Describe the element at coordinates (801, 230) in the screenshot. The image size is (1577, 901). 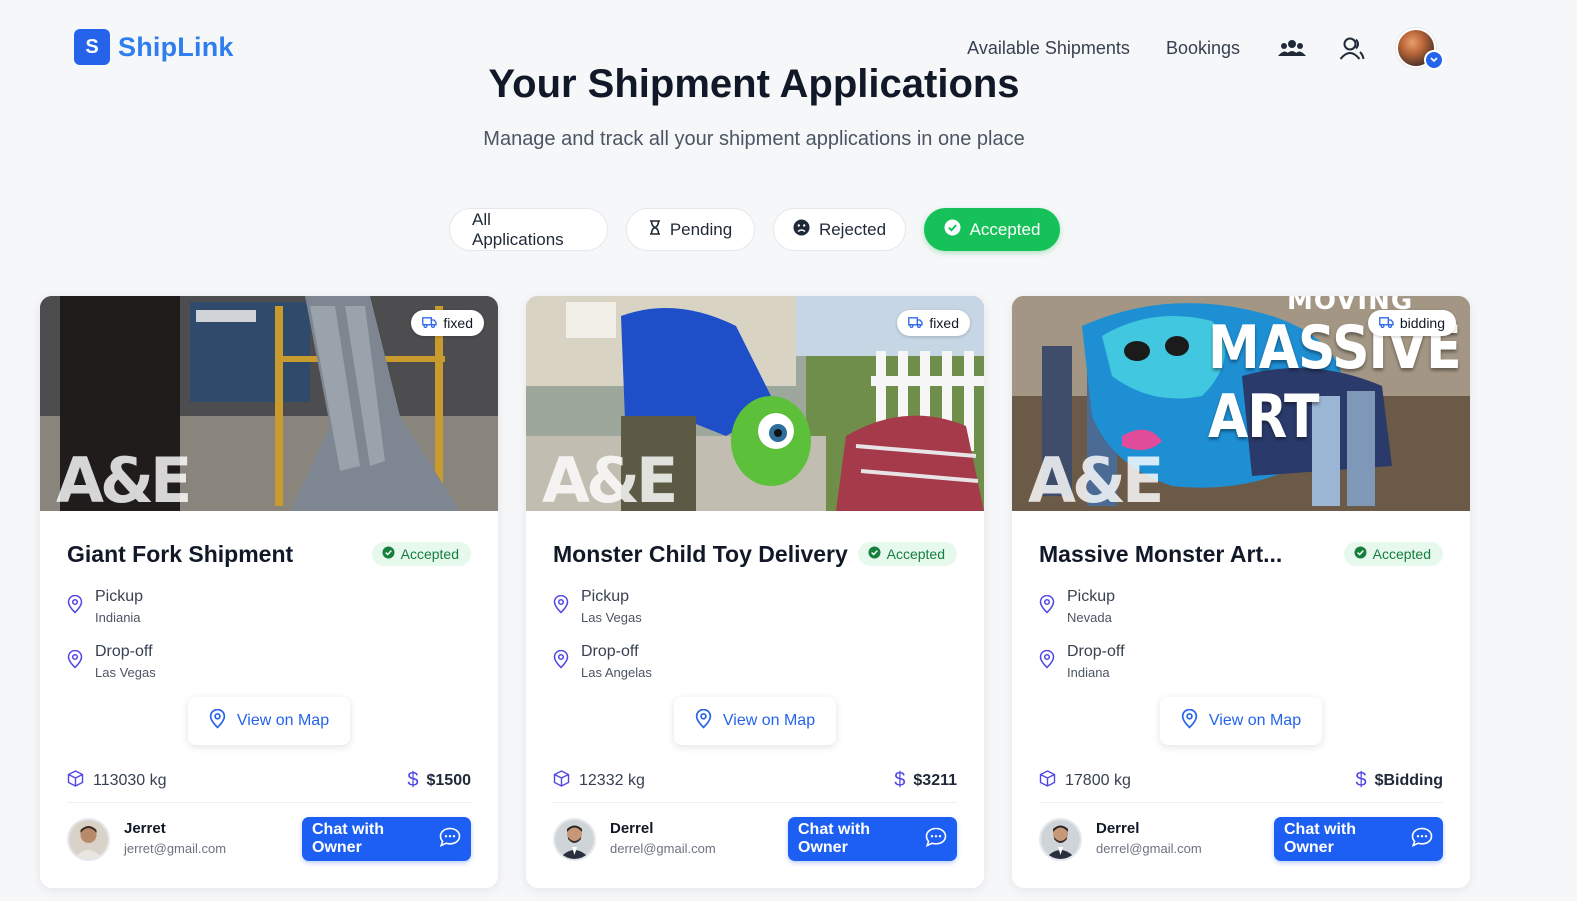
I see `frown-icon` at that location.